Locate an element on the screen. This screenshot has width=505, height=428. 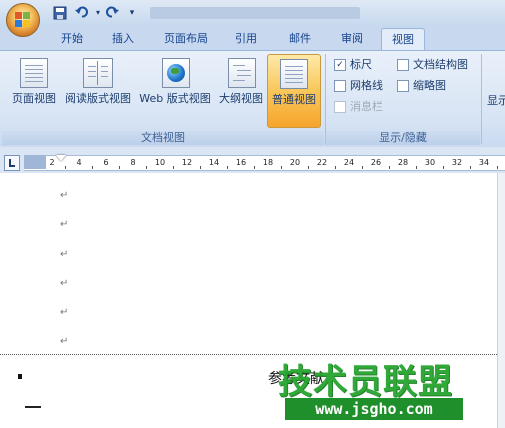
outline-icon is located at coordinates (242, 73).